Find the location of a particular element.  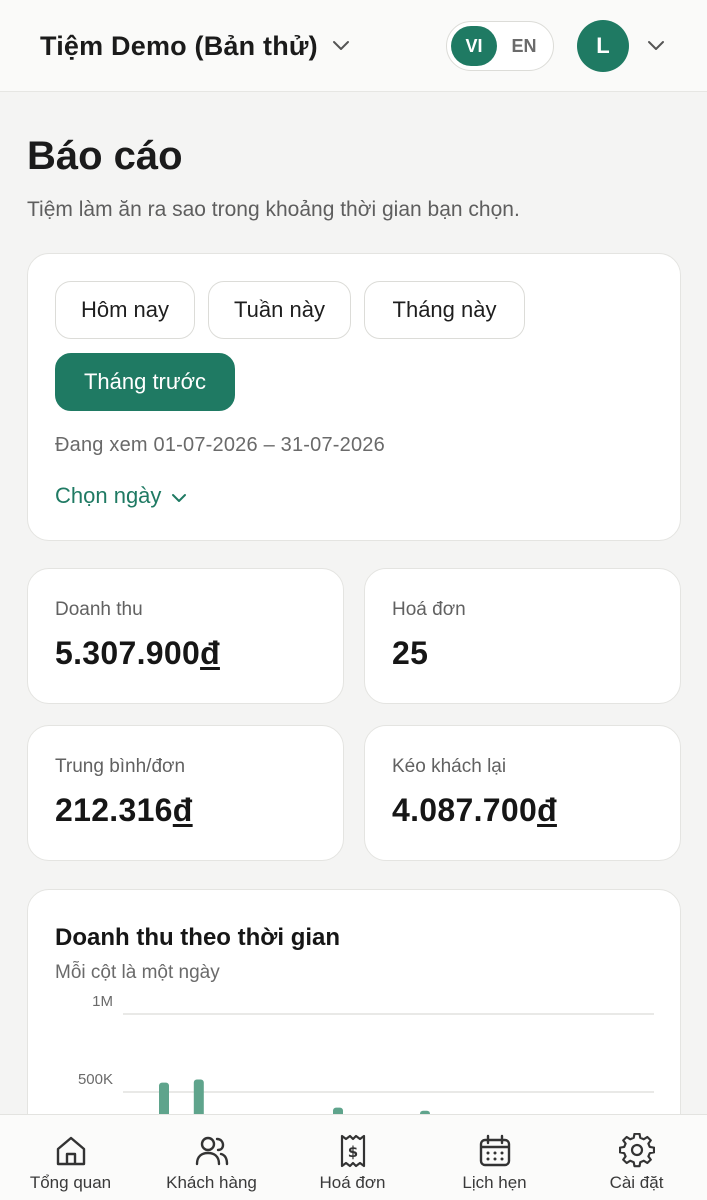

stat-label: Hoá đơn is located at coordinates (429, 609).